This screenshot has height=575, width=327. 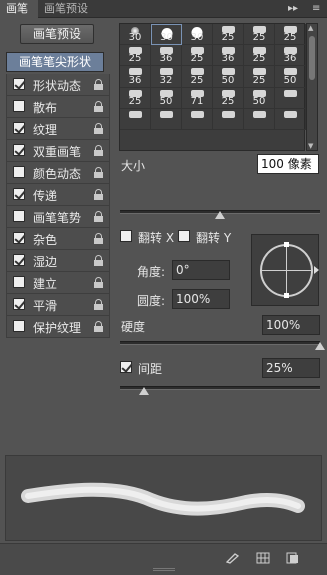 What do you see at coordinates (55, 62) in the screenshot?
I see `brush-tip-shape-item: 画笔笔尖形状` at bounding box center [55, 62].